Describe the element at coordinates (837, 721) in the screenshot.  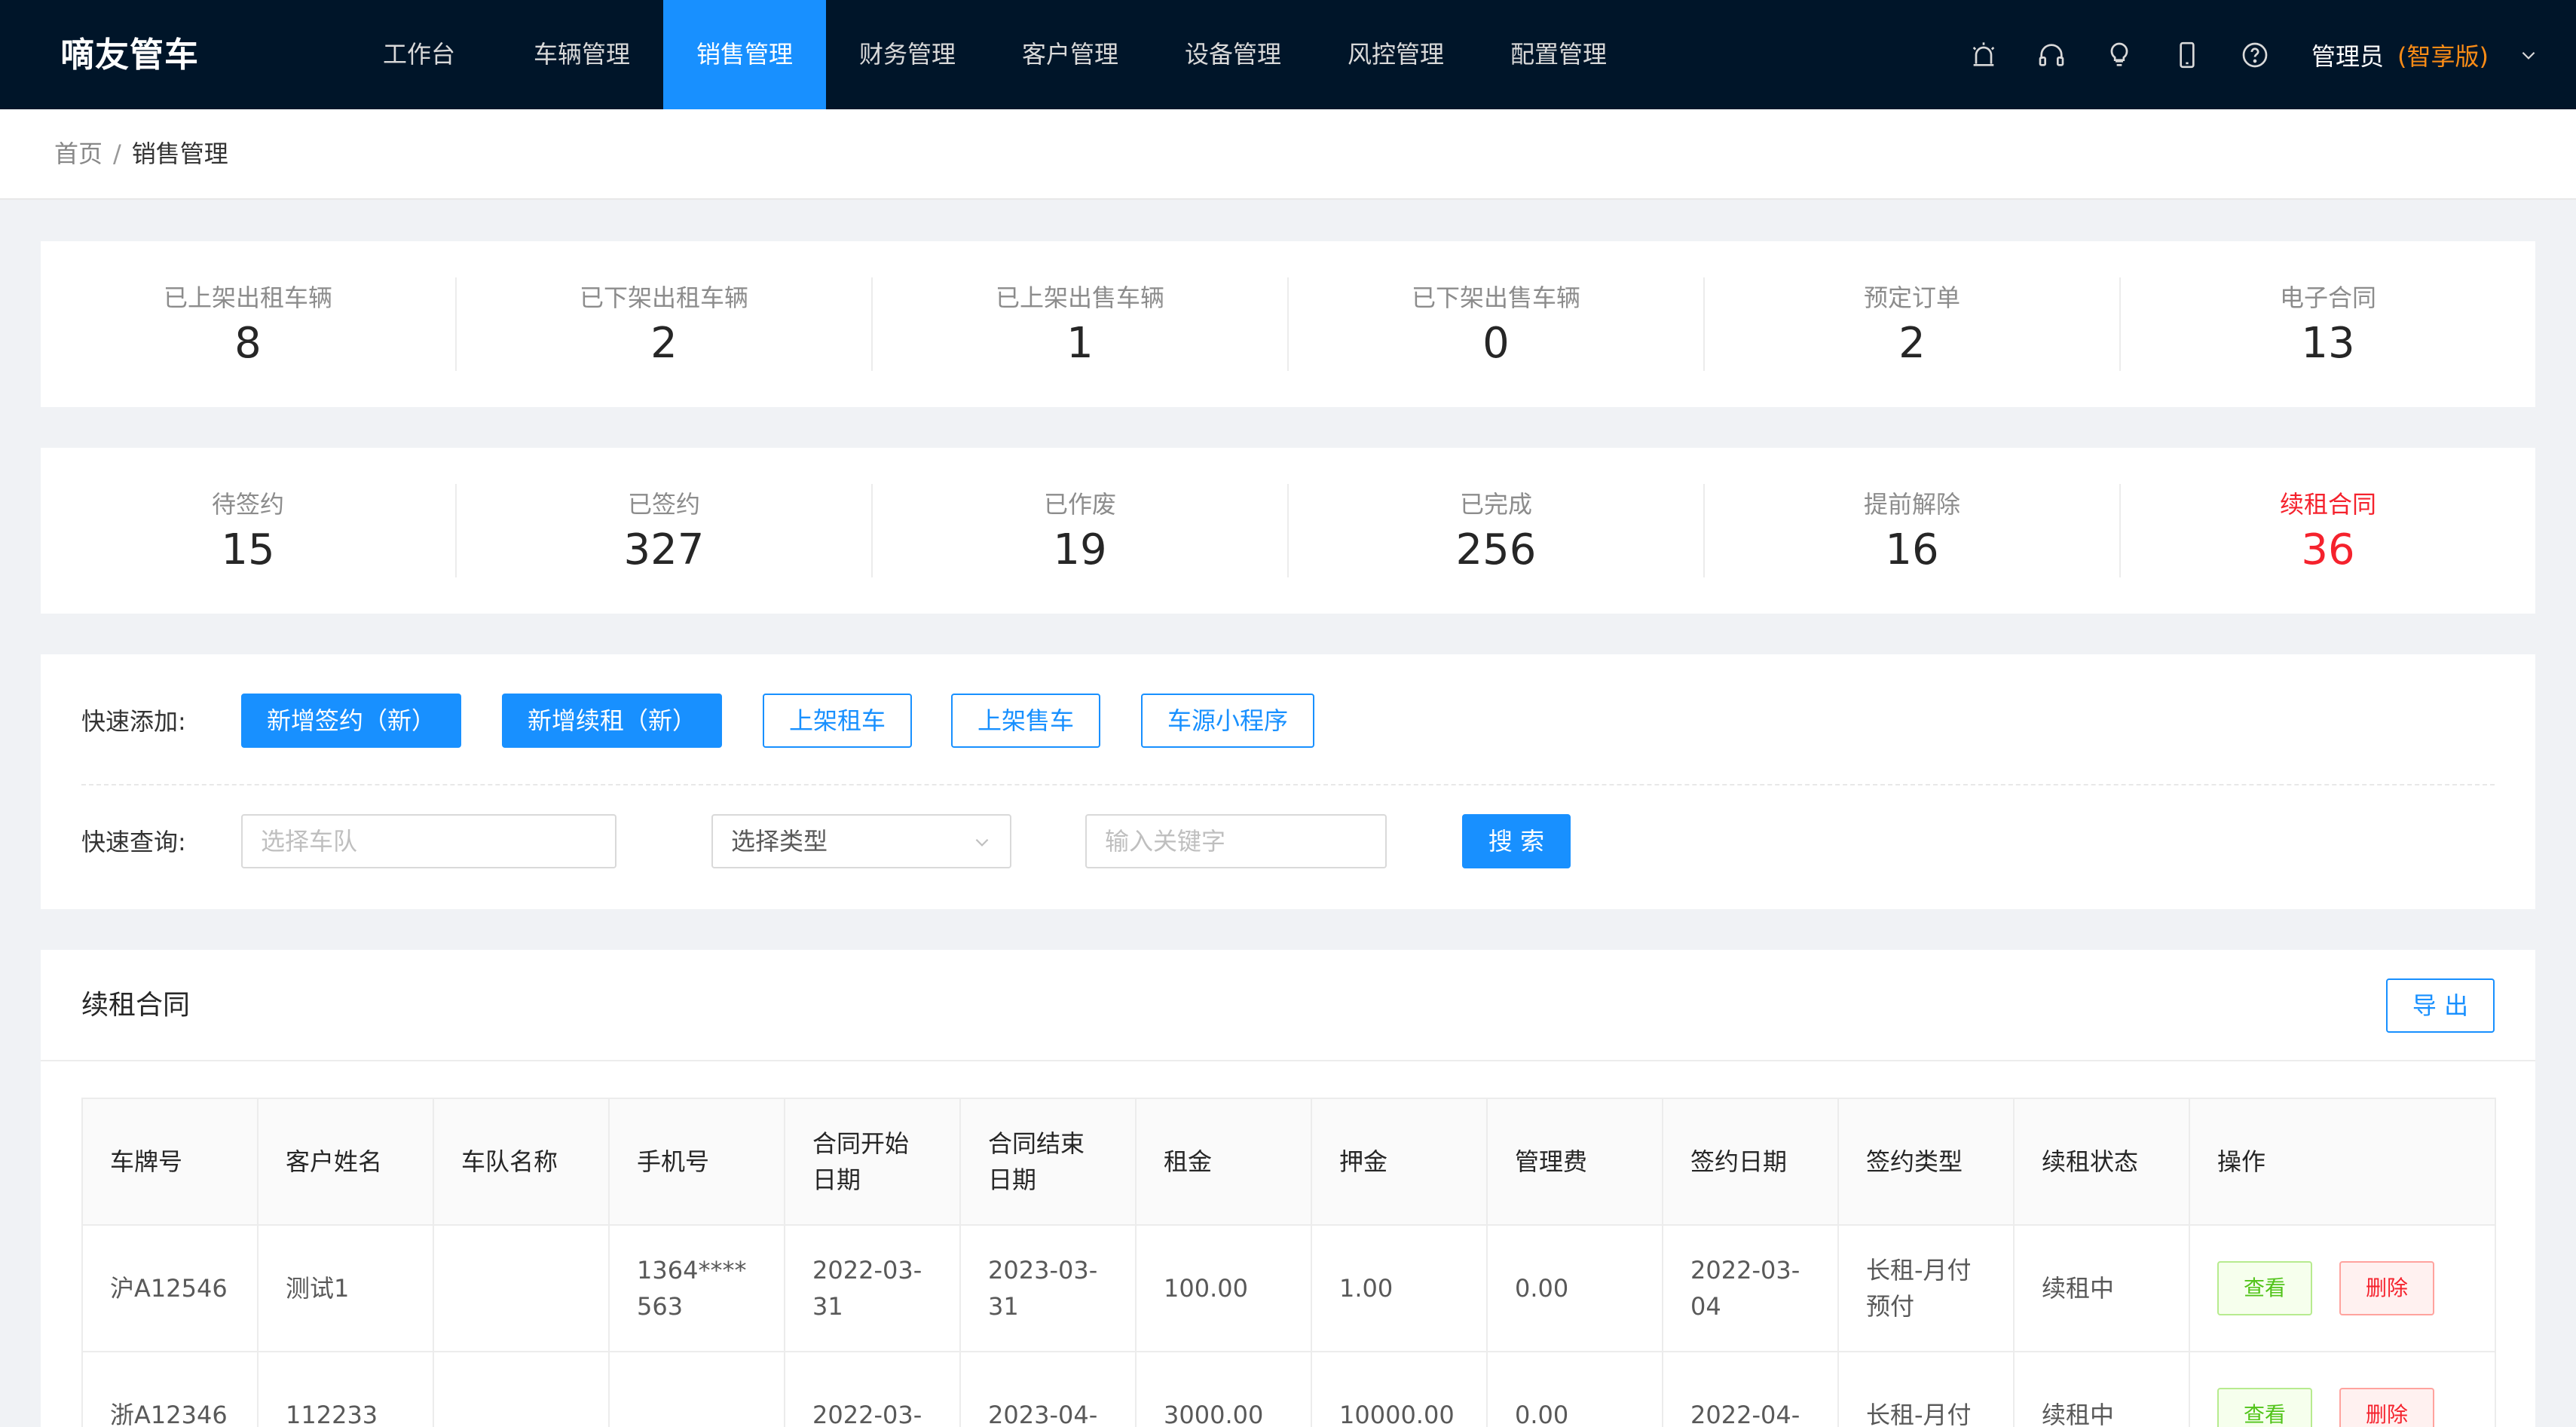
I see `list-rental-car-button: 上架租车` at that location.